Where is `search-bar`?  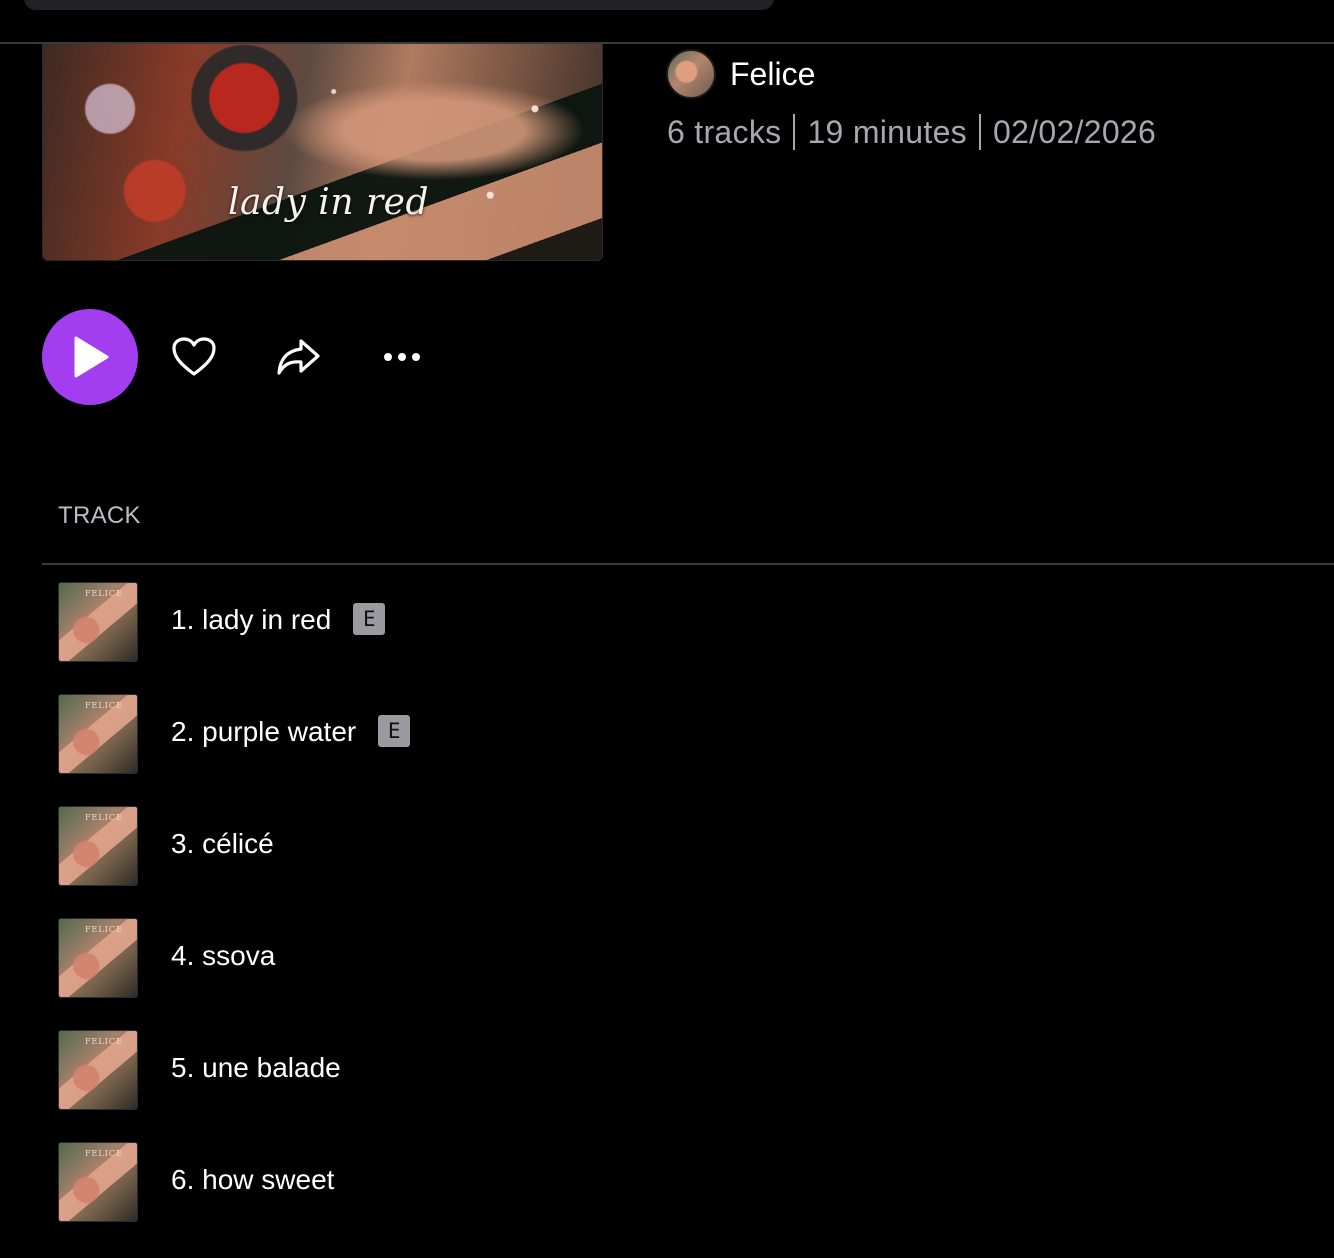 search-bar is located at coordinates (399, 5).